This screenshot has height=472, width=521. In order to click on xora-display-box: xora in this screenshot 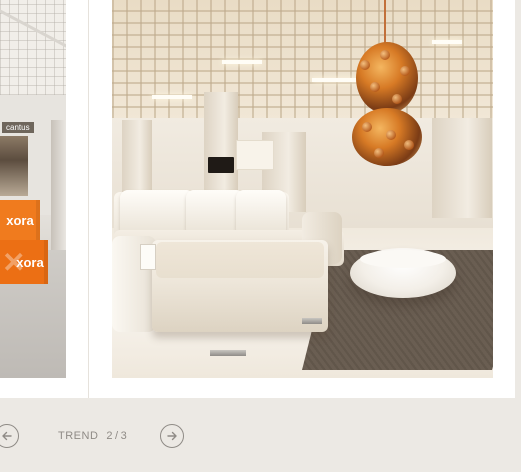, I will do `click(20, 220)`.